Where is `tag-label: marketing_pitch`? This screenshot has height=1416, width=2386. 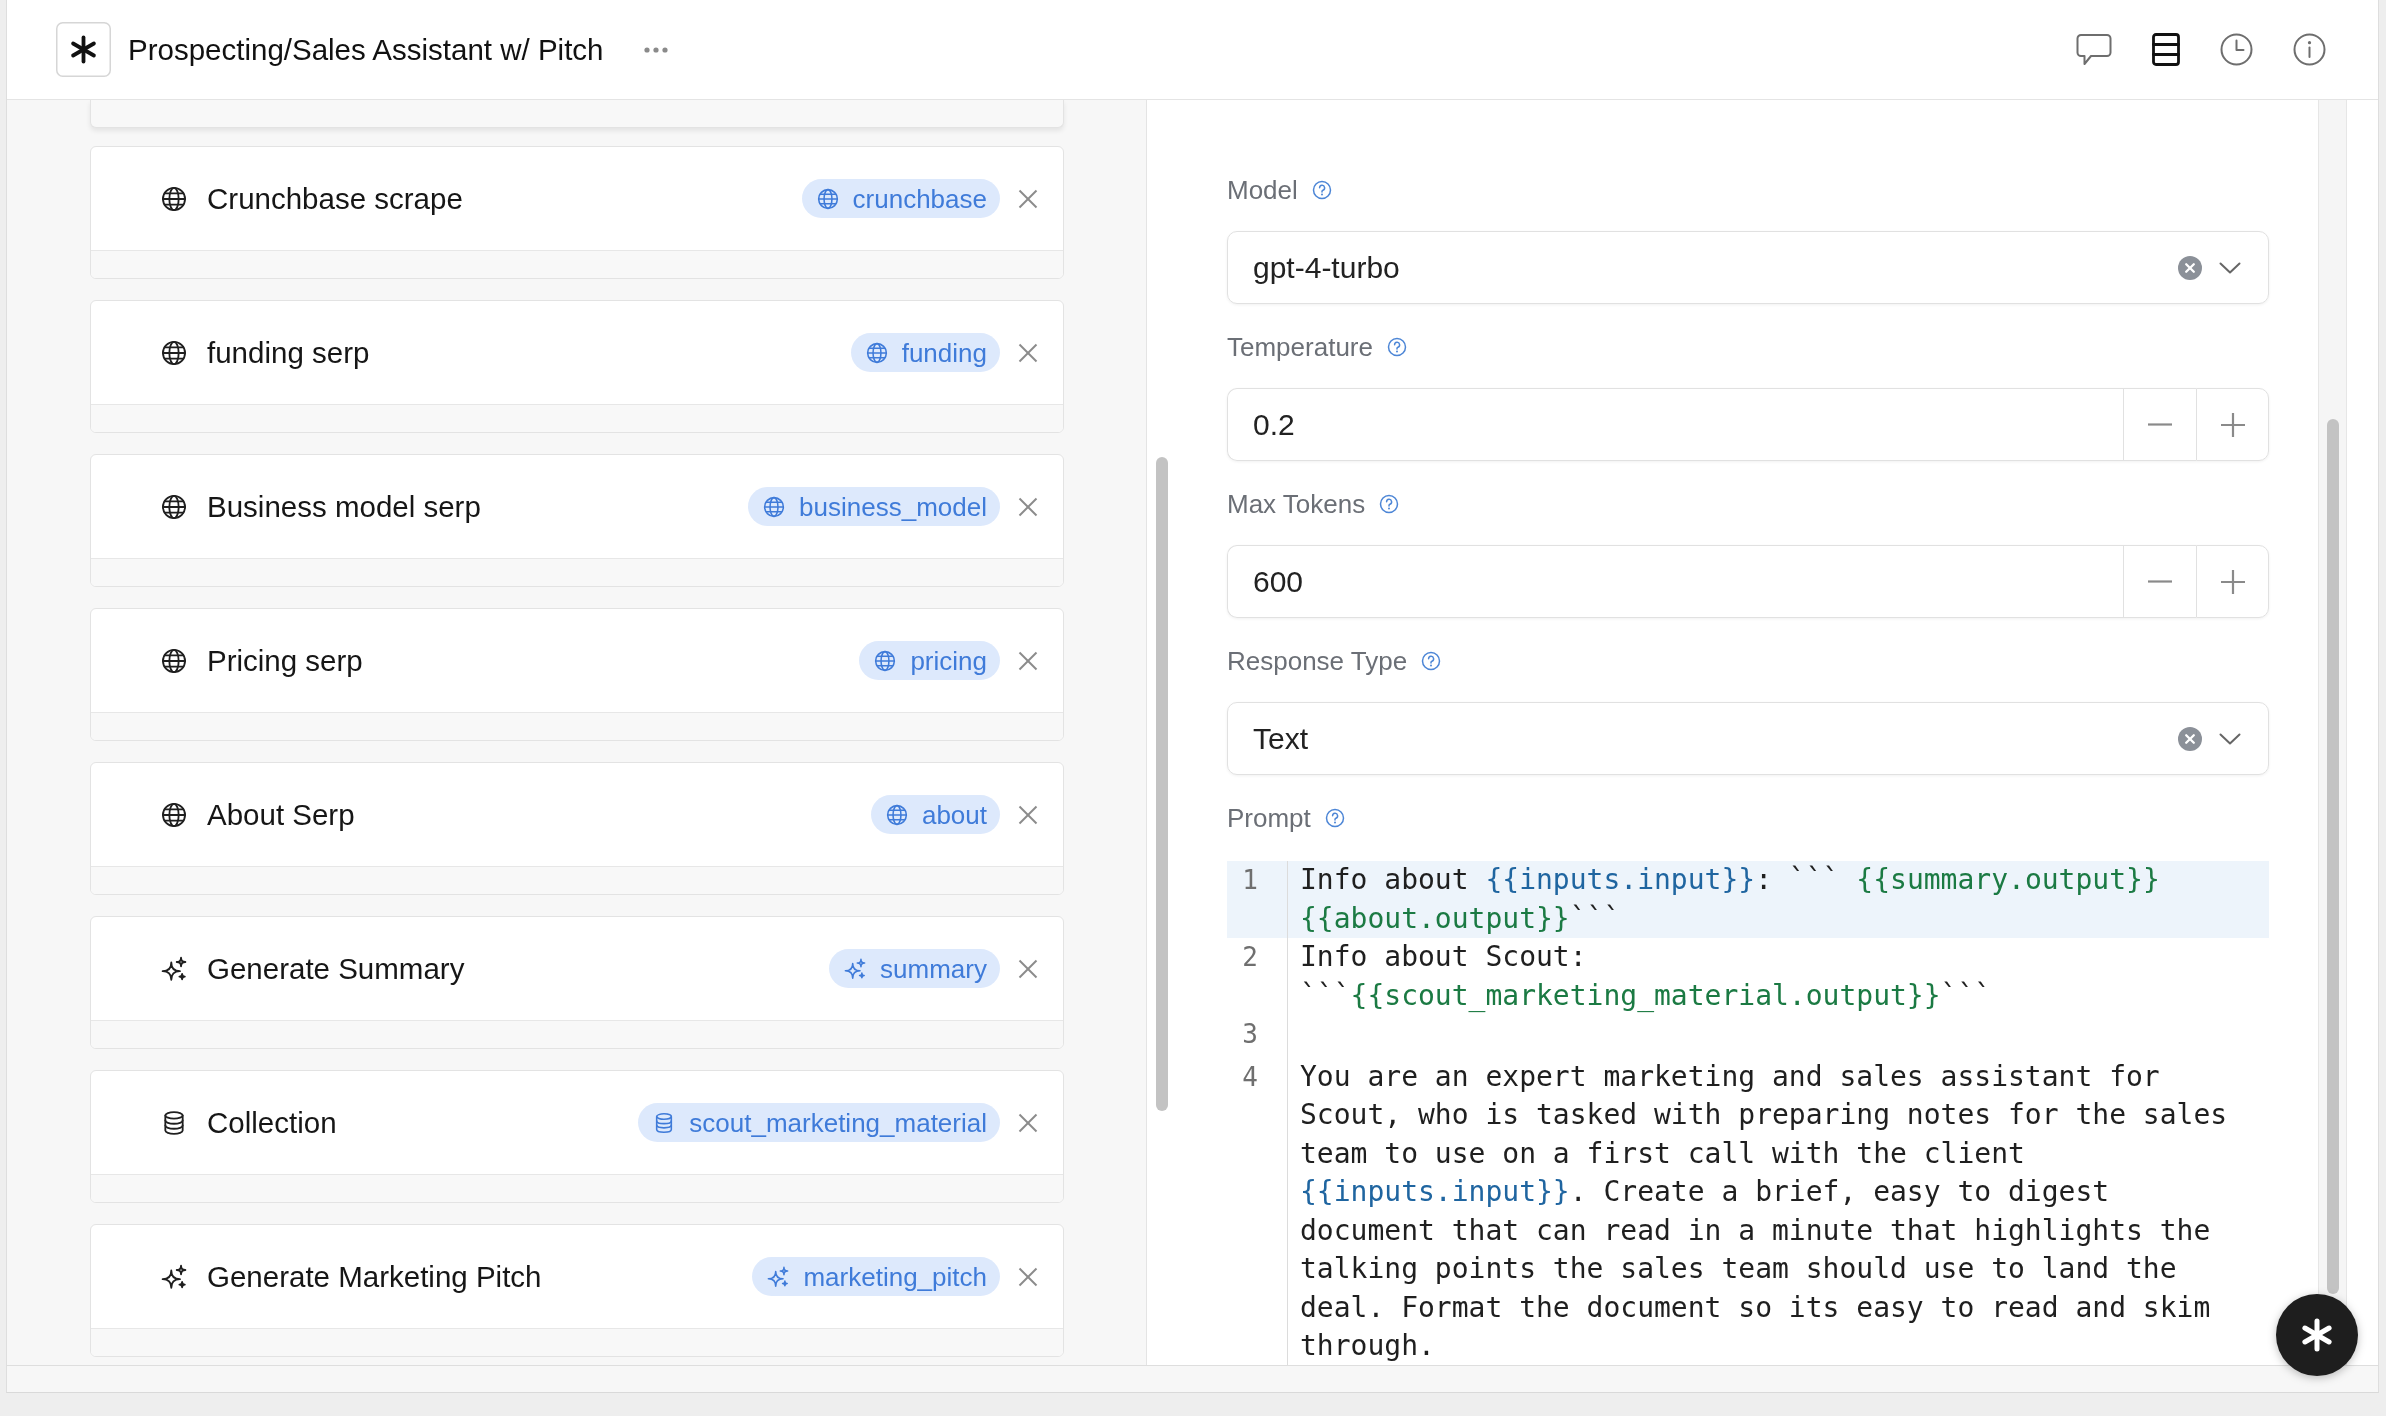 tag-label: marketing_pitch is located at coordinates (895, 1276).